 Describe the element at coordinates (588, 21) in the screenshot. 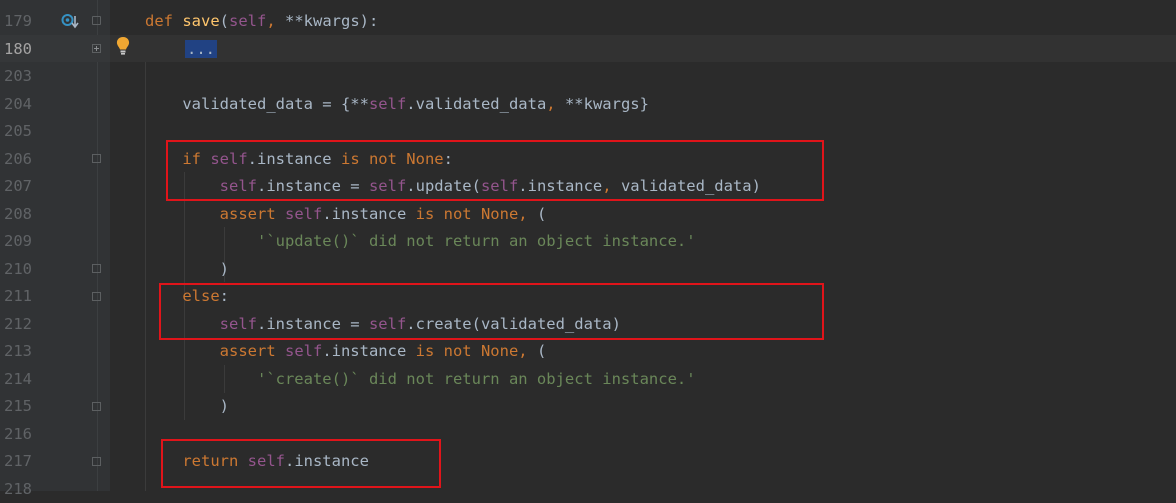

I see `code-line: 179 def save(self, **kwargs):` at that location.